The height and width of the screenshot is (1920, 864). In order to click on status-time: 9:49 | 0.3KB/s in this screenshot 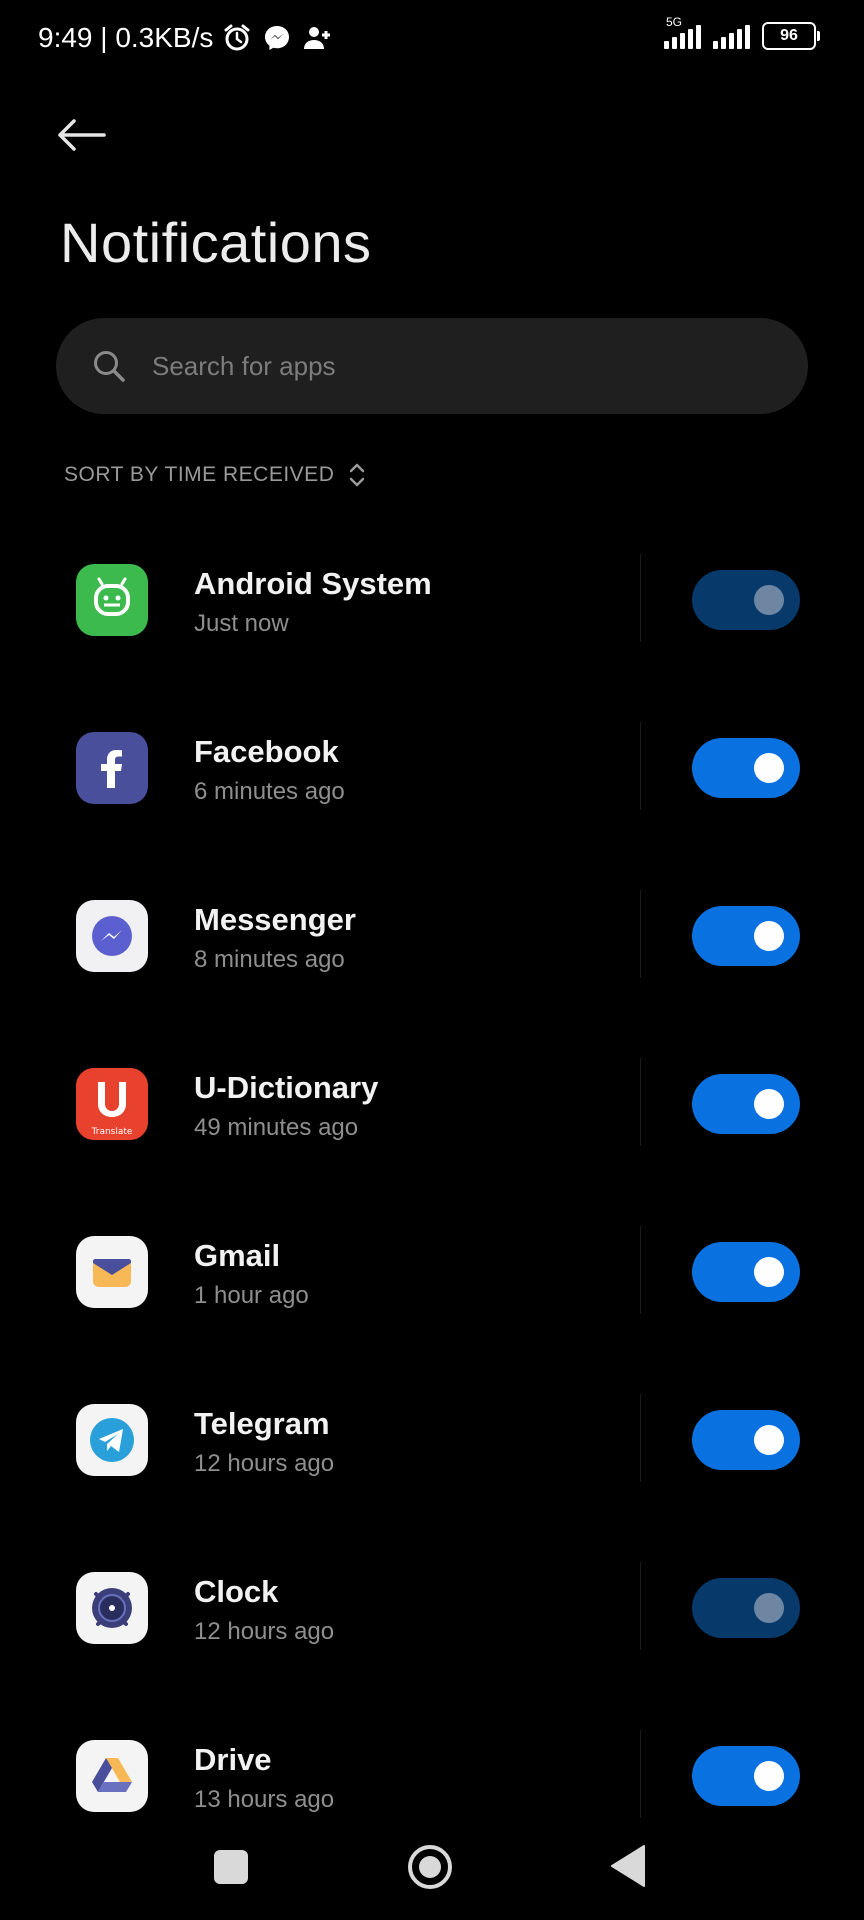, I will do `click(126, 37)`.